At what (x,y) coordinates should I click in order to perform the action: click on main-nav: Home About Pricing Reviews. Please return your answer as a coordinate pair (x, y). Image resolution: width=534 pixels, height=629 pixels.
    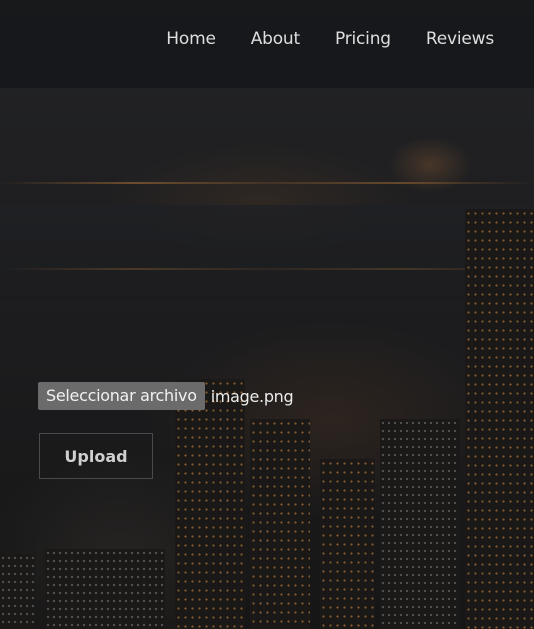
    Looking at the image, I should click on (330, 39).